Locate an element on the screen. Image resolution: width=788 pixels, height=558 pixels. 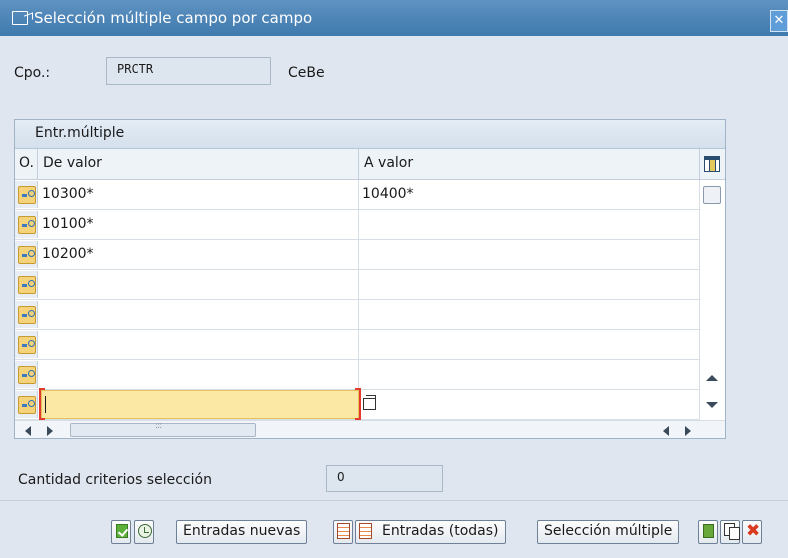
window-icon is located at coordinates (20, 18).